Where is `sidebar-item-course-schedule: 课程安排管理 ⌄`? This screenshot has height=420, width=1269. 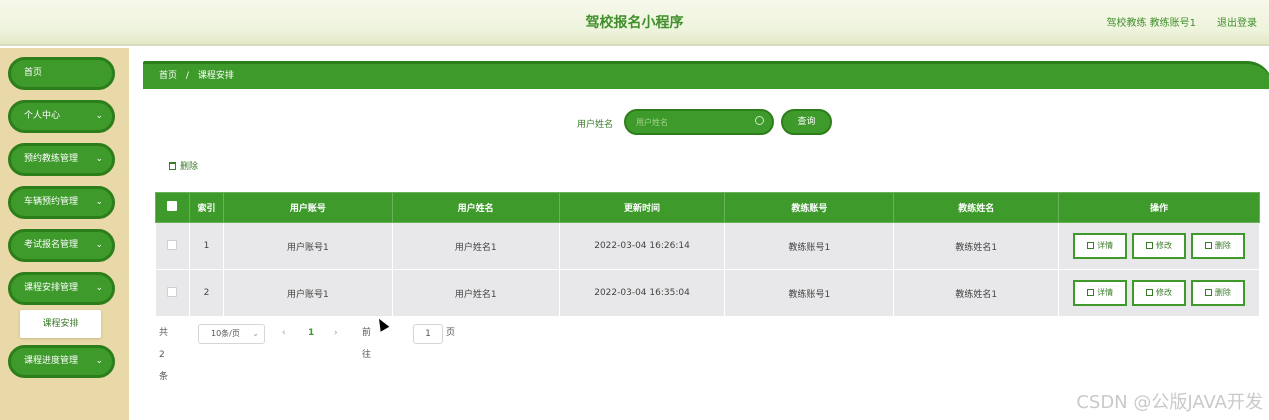 sidebar-item-course-schedule: 课程安排管理 ⌄ is located at coordinates (61, 288).